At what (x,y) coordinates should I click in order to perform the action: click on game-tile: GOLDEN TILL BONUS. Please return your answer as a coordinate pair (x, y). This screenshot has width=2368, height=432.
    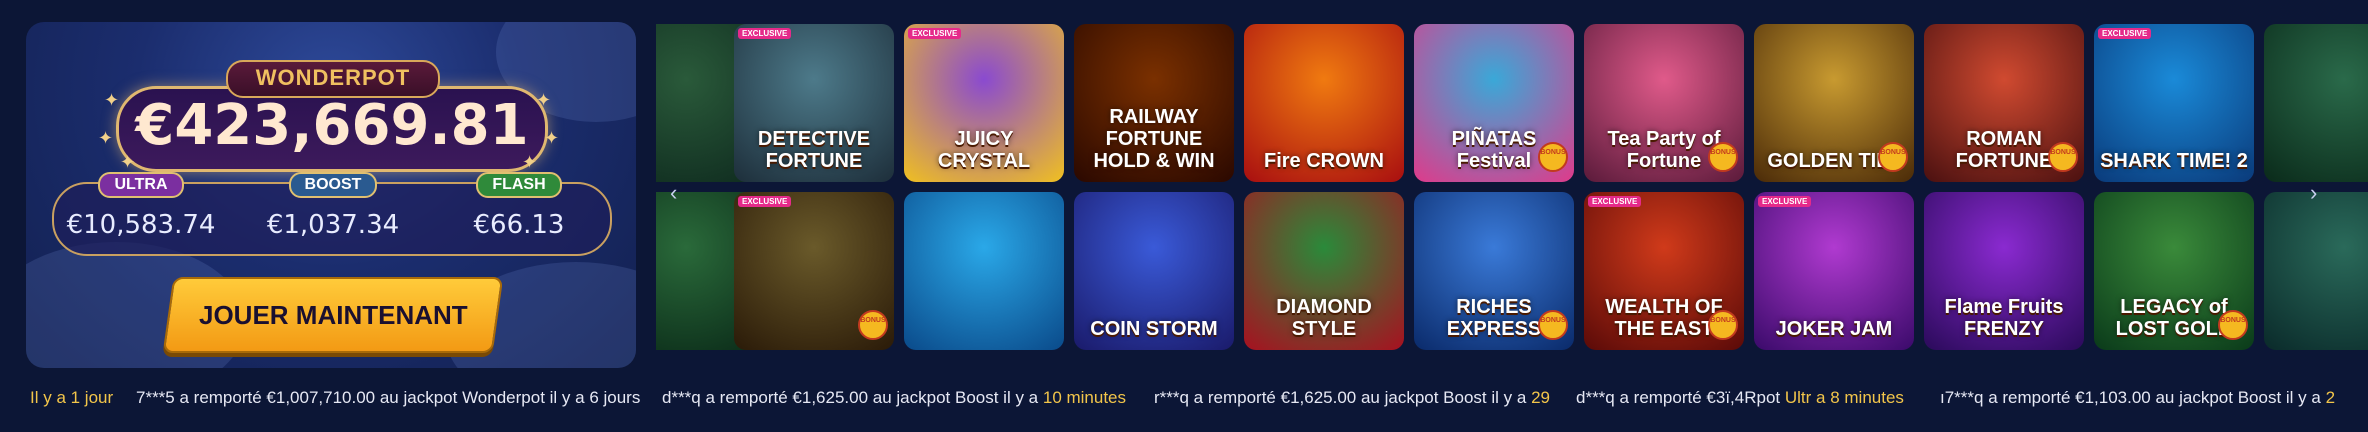
    Looking at the image, I should click on (1834, 103).